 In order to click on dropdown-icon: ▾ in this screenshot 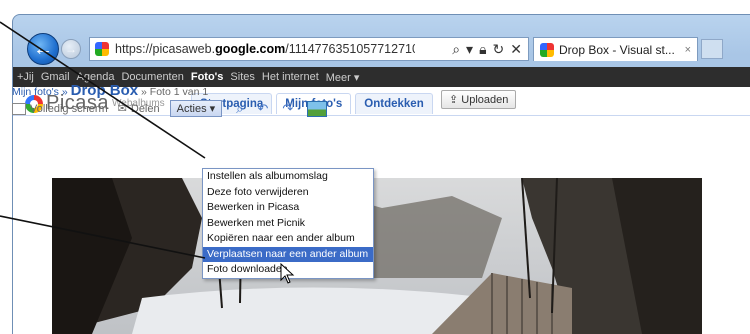, I will do `click(469, 49)`.